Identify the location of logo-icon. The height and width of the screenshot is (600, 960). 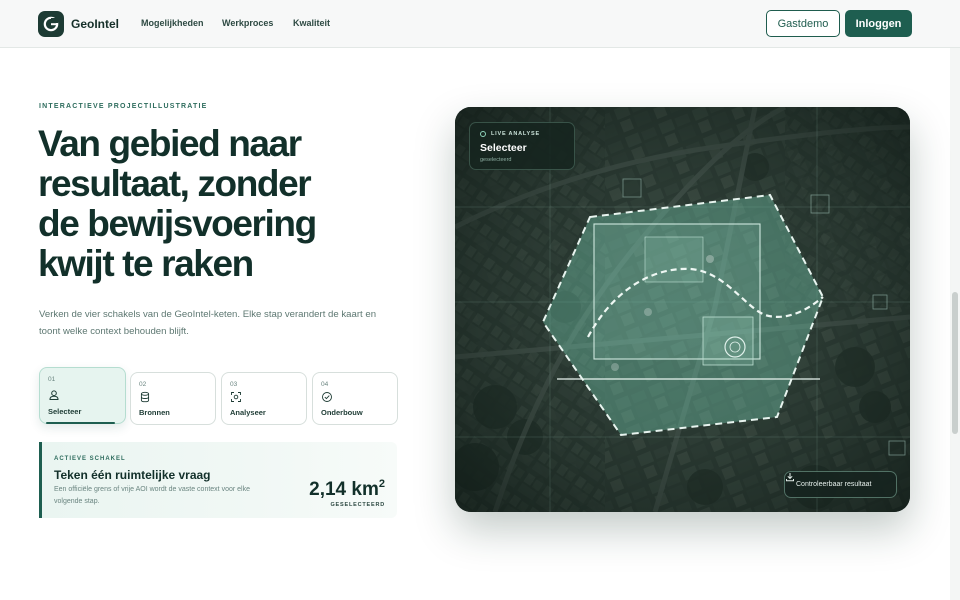
(51, 24).